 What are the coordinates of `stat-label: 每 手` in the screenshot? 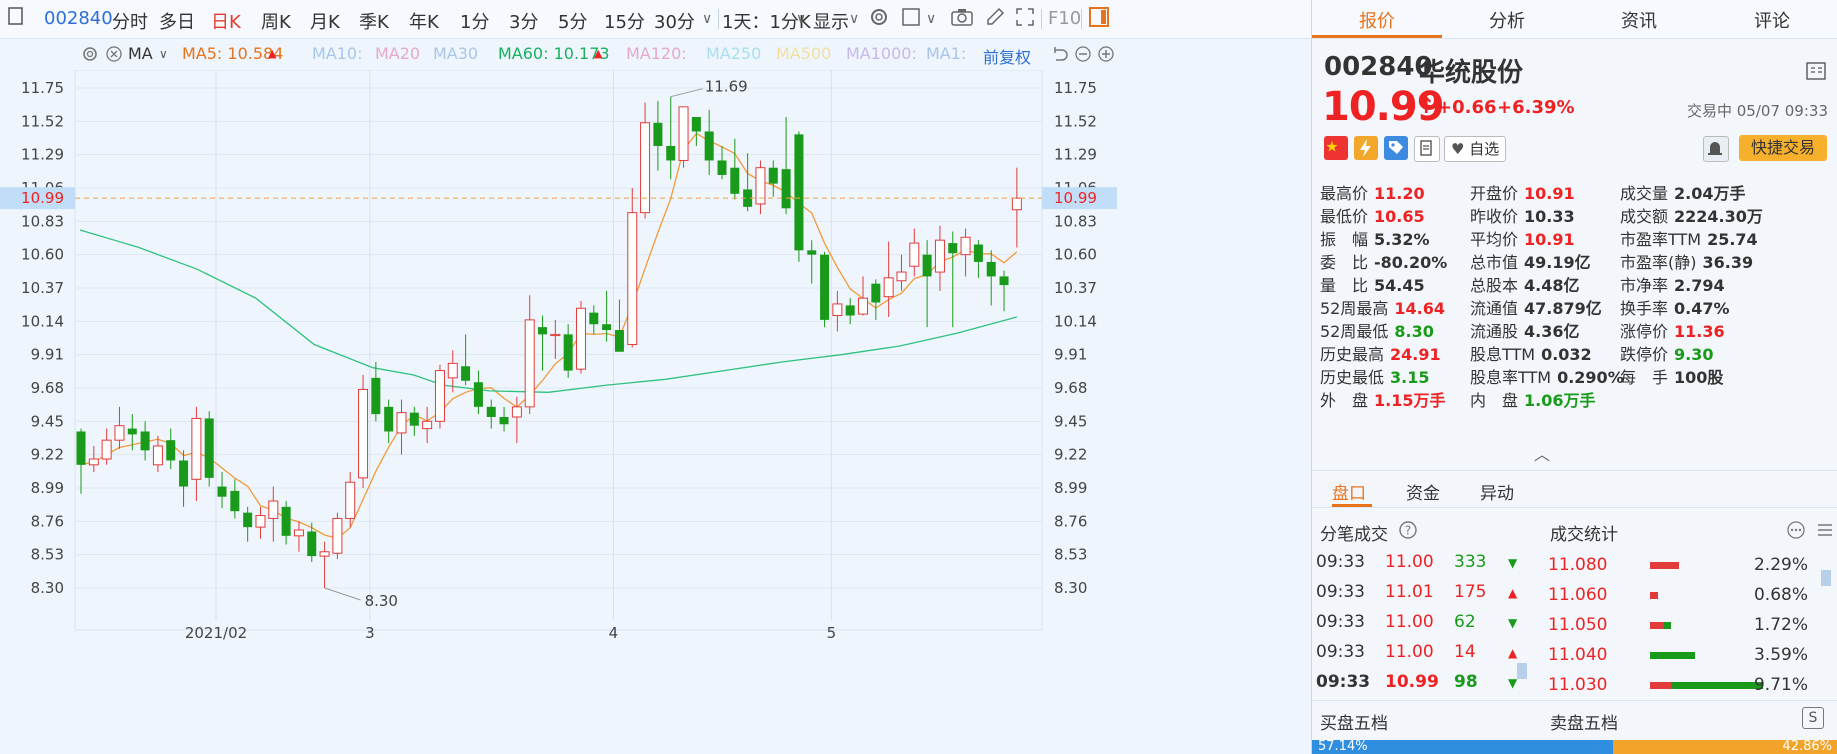 It's located at (1644, 377).